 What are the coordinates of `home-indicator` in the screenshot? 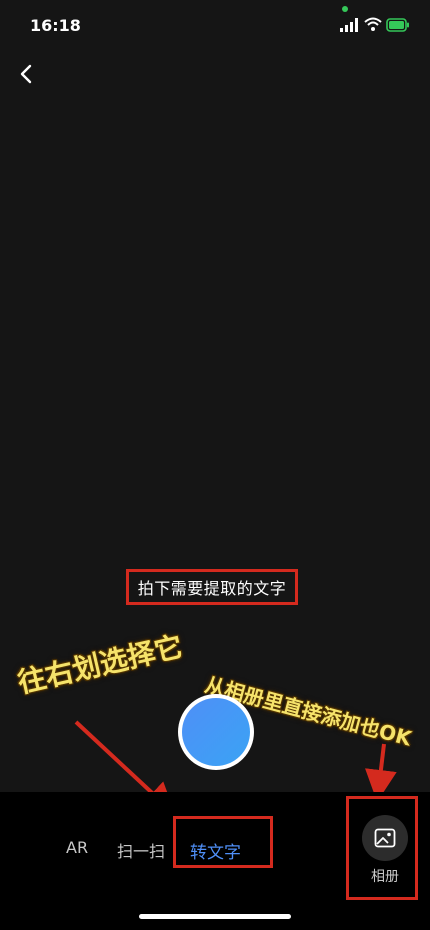 It's located at (215, 916).